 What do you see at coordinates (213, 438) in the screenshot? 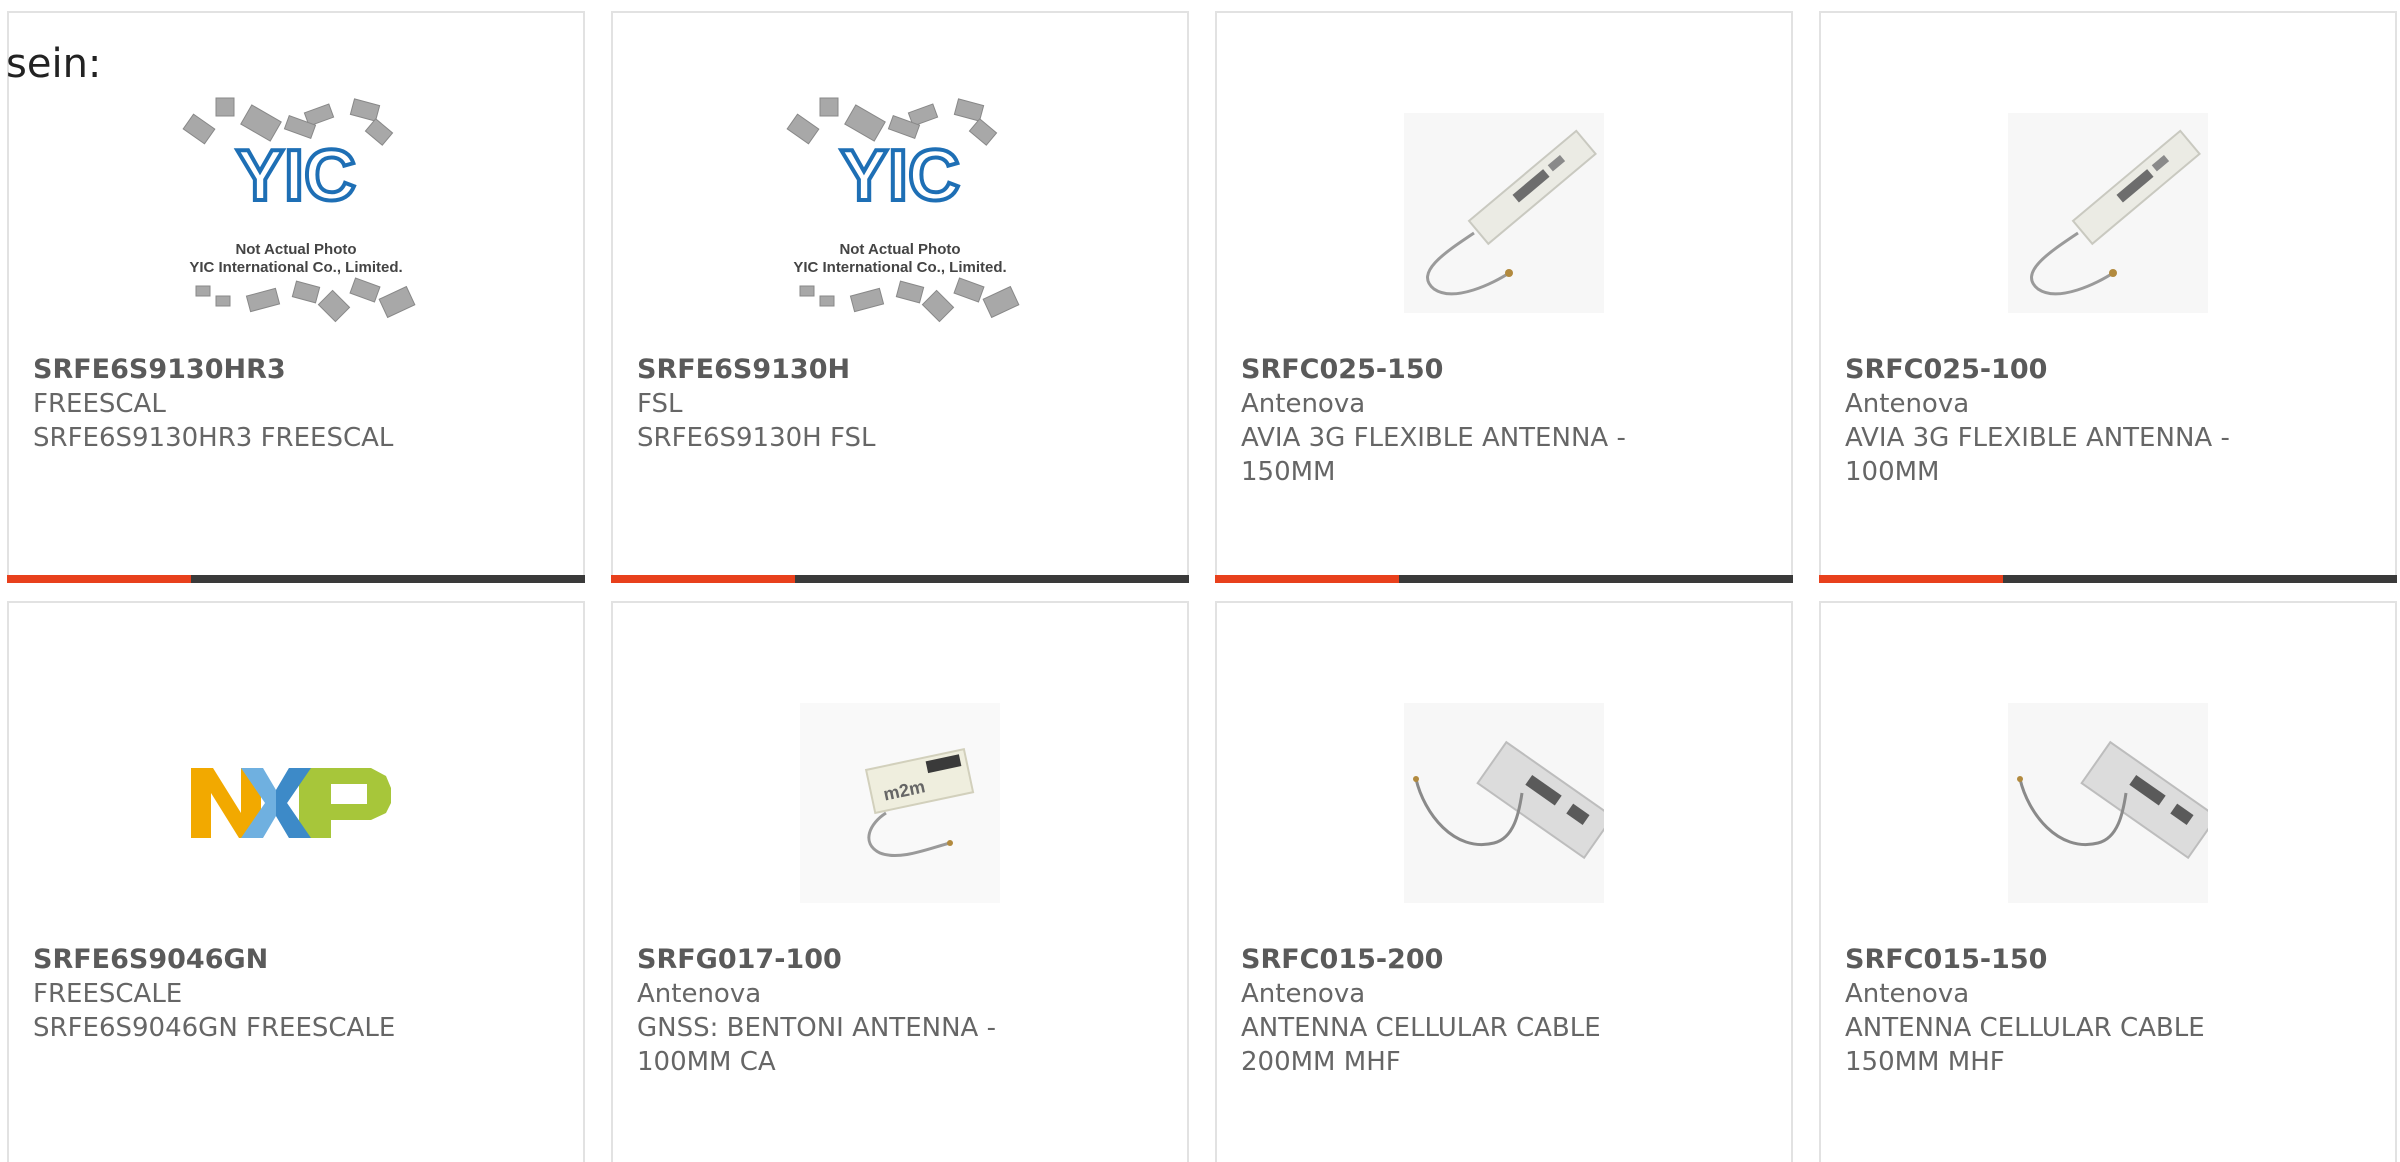
I see `description: SRFE6S9130HR3 FREESCAL` at bounding box center [213, 438].